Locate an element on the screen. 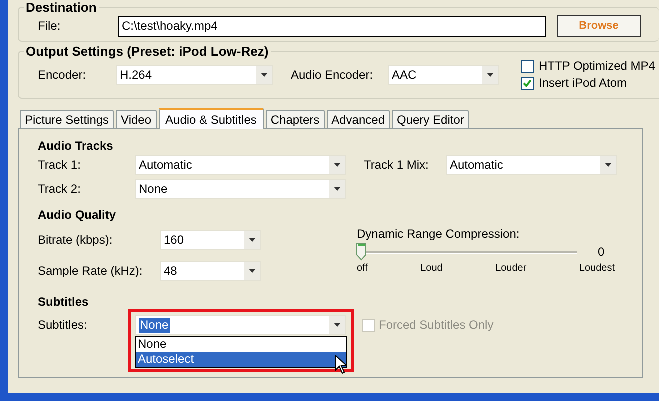  section-heading: Audio Quality is located at coordinates (77, 215).